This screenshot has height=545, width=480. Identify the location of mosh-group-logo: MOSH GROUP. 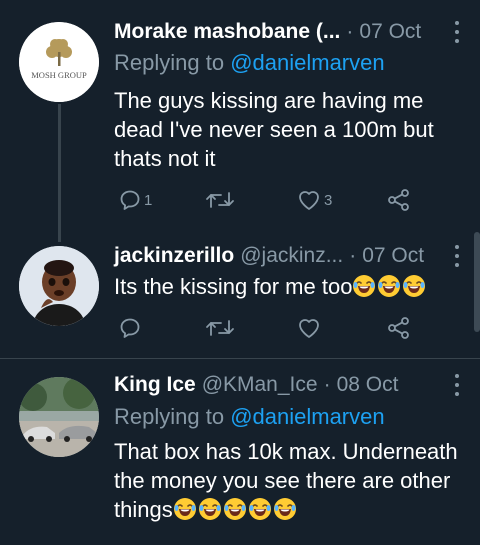
(59, 62).